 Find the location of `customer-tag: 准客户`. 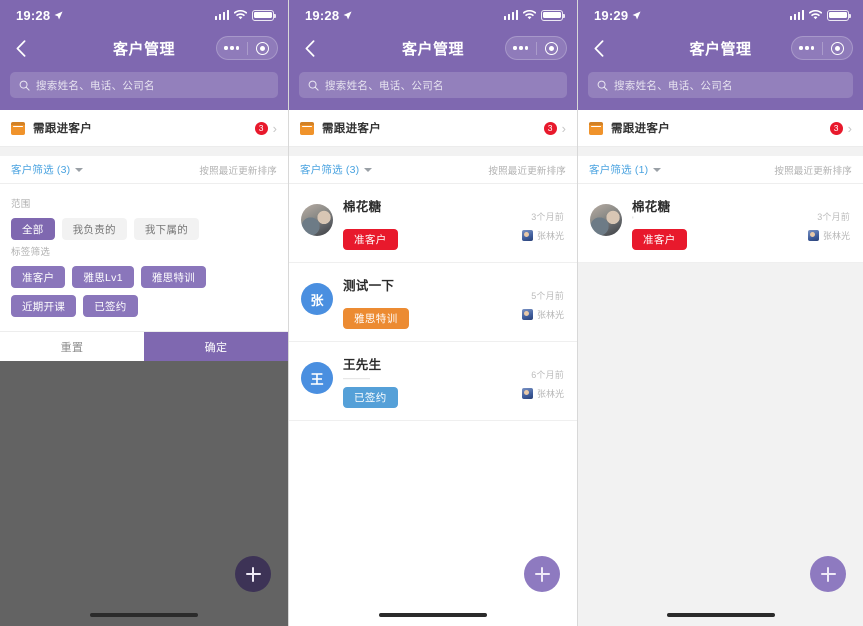

customer-tag: 准客户 is located at coordinates (370, 239).